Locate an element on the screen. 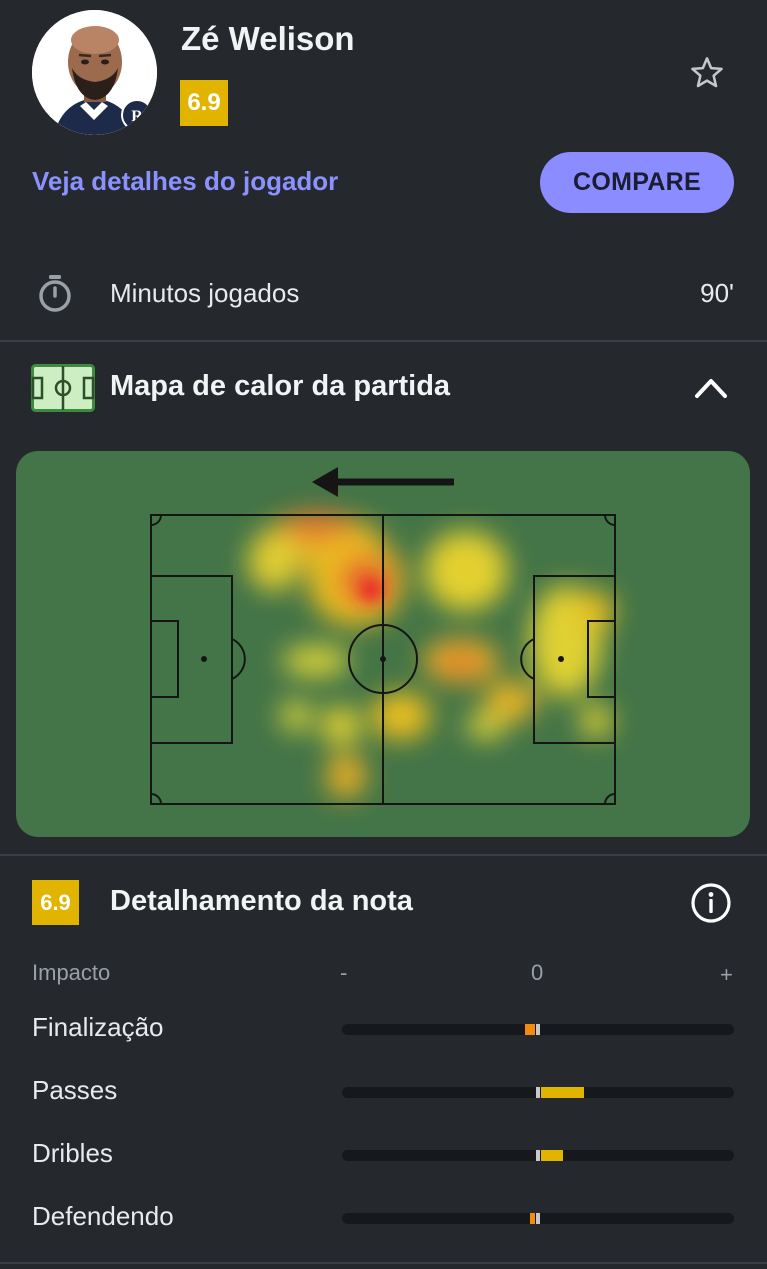 The image size is (767, 1269). breakdown-rating-badge: 6.9 is located at coordinates (55, 902).